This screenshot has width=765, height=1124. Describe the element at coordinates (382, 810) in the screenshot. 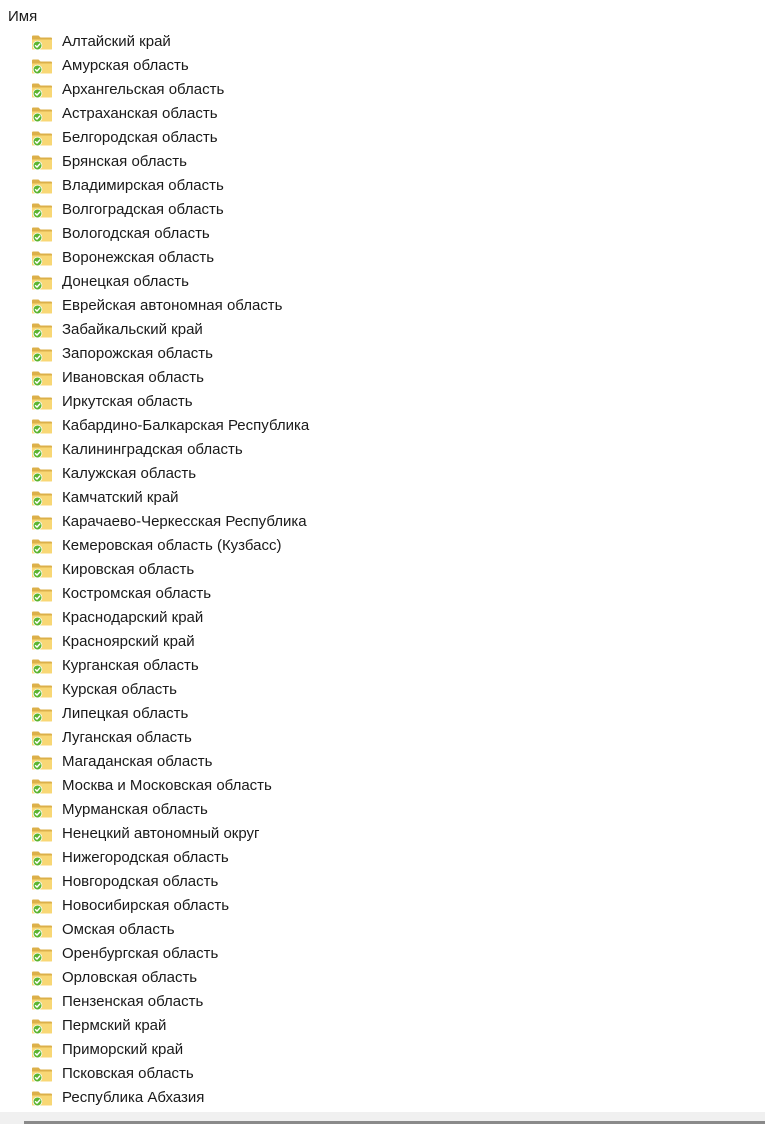

I see `folder-item: Мурманская область` at that location.